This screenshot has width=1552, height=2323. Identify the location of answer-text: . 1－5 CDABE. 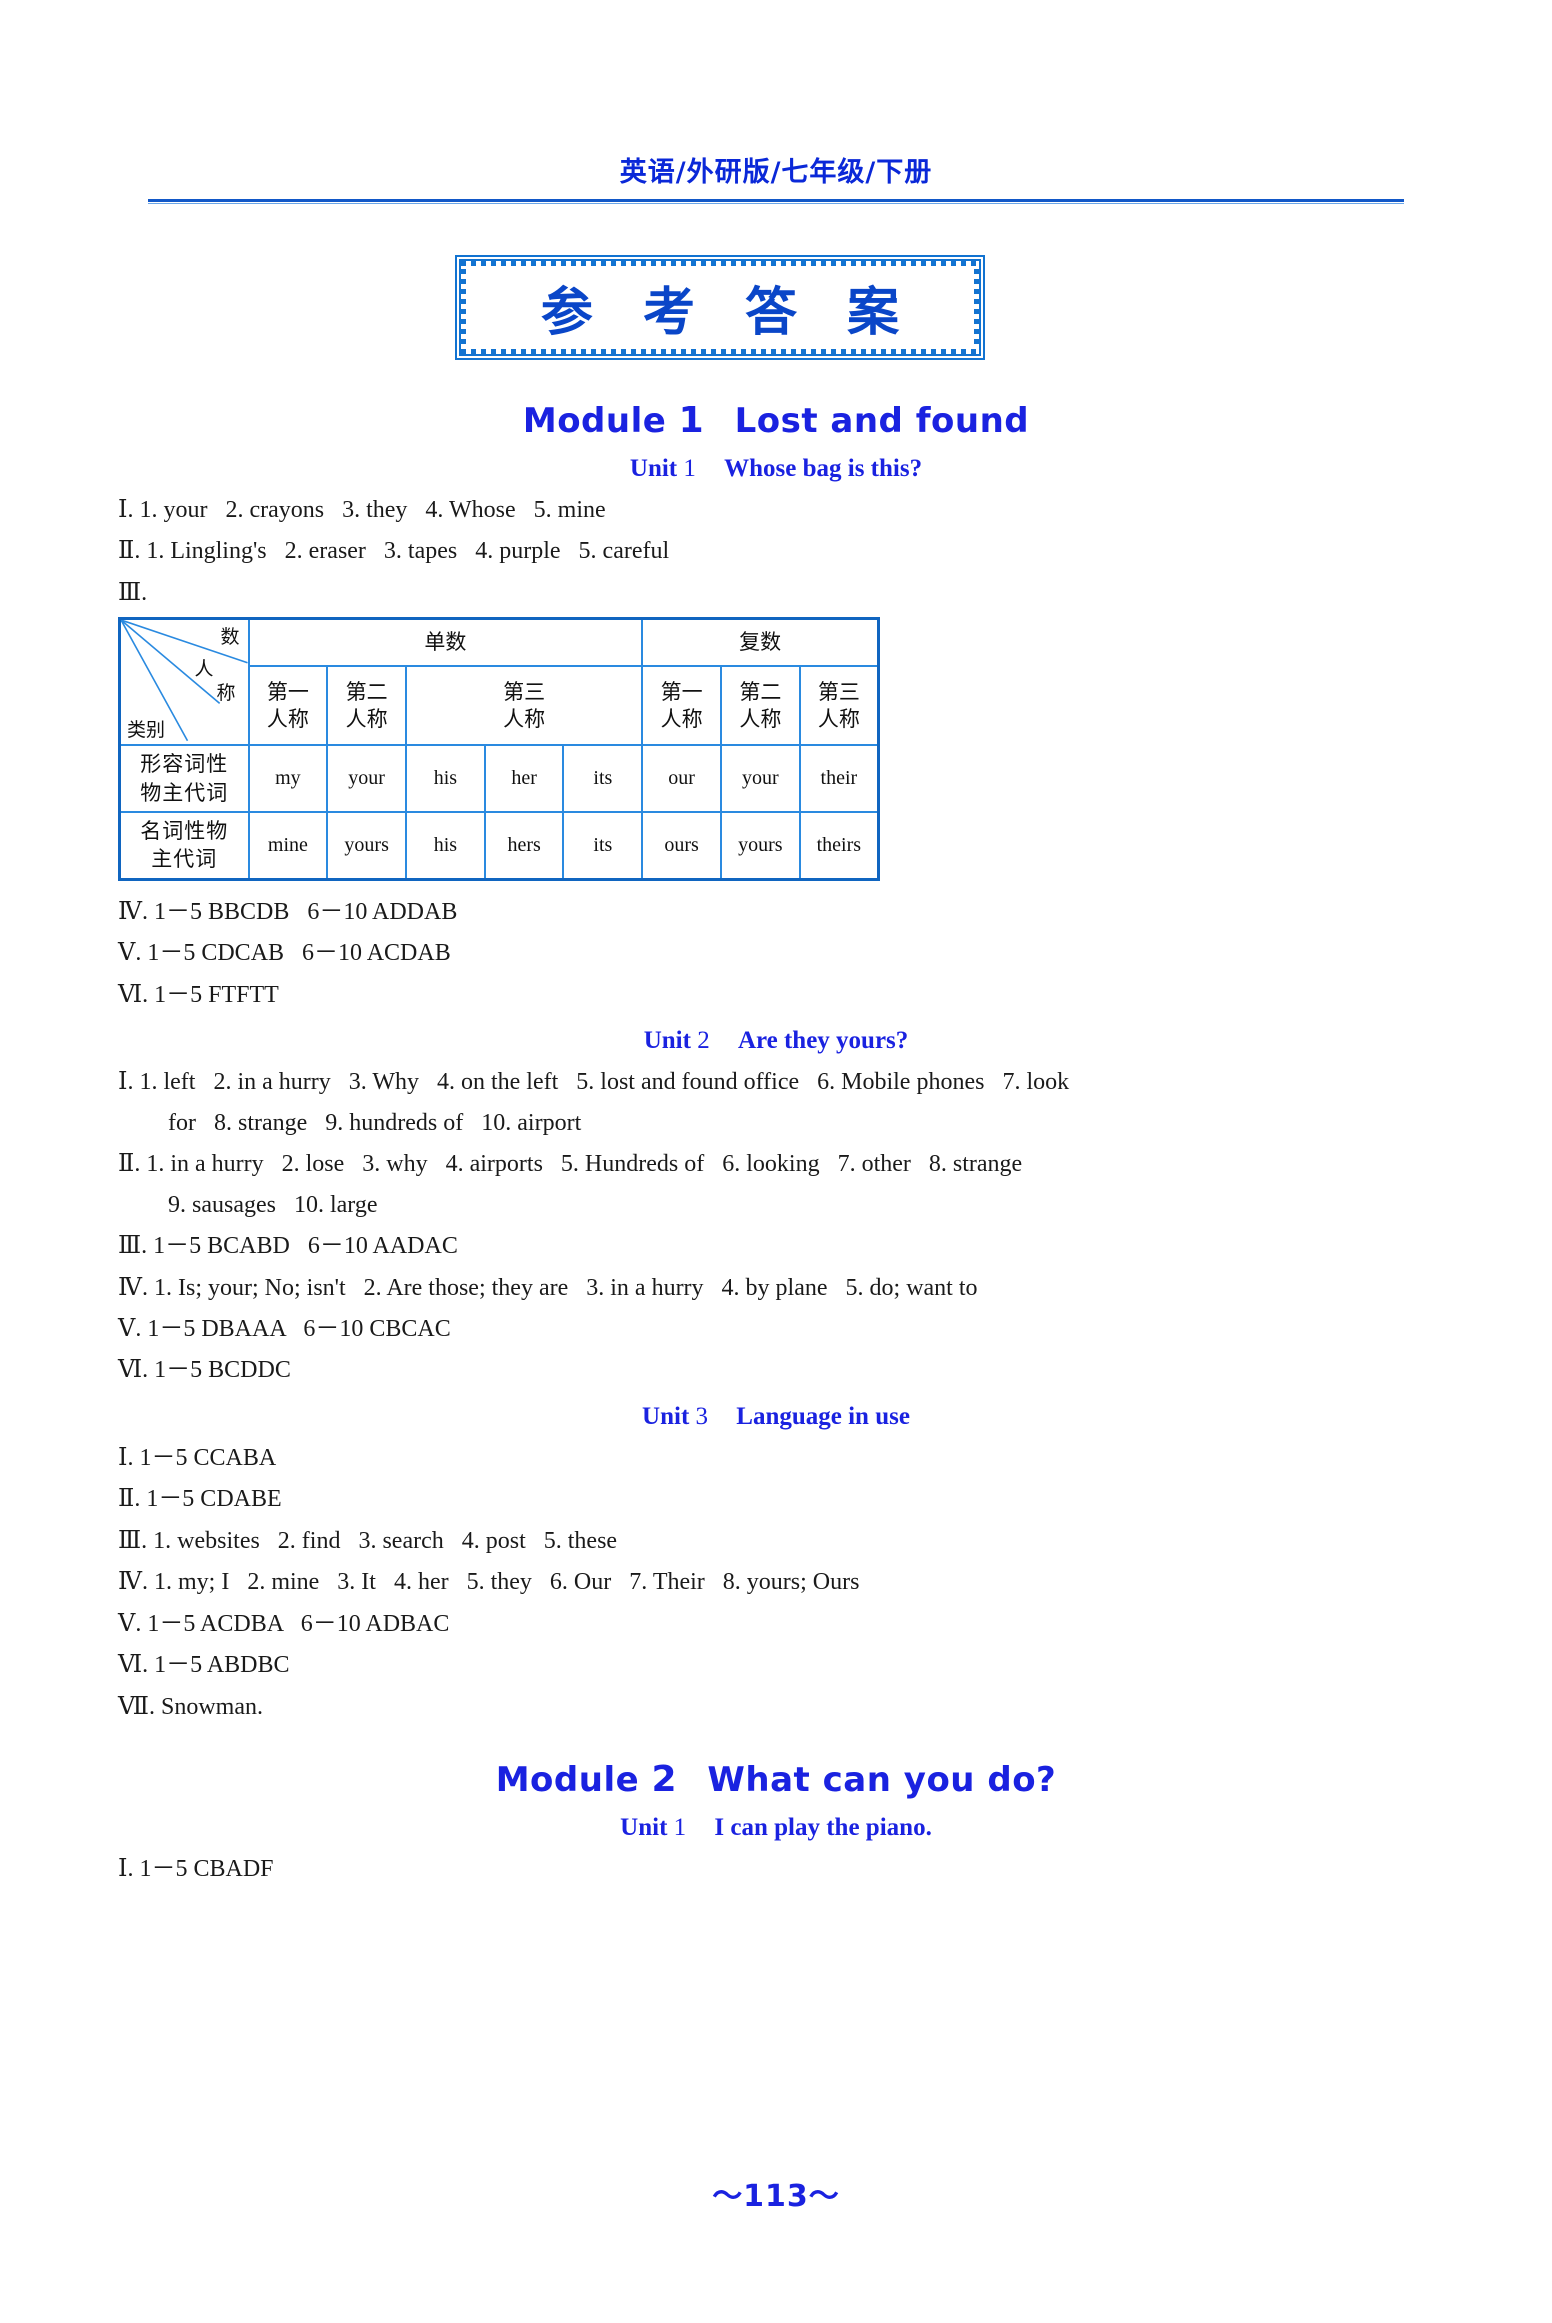
(208, 1499).